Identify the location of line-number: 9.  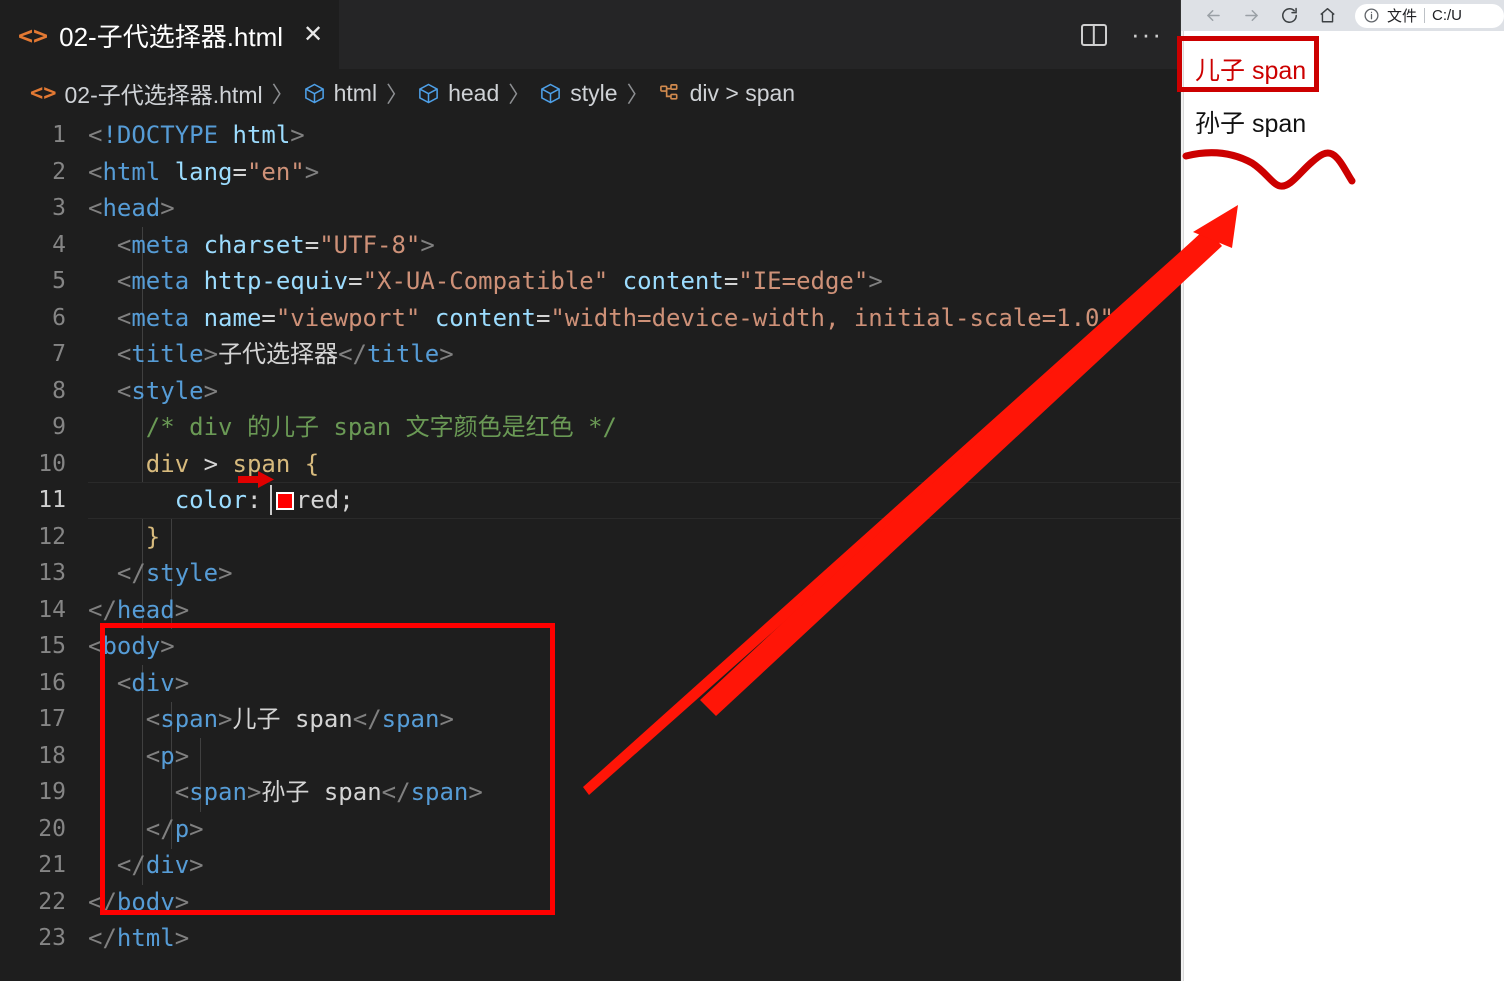
(59, 427).